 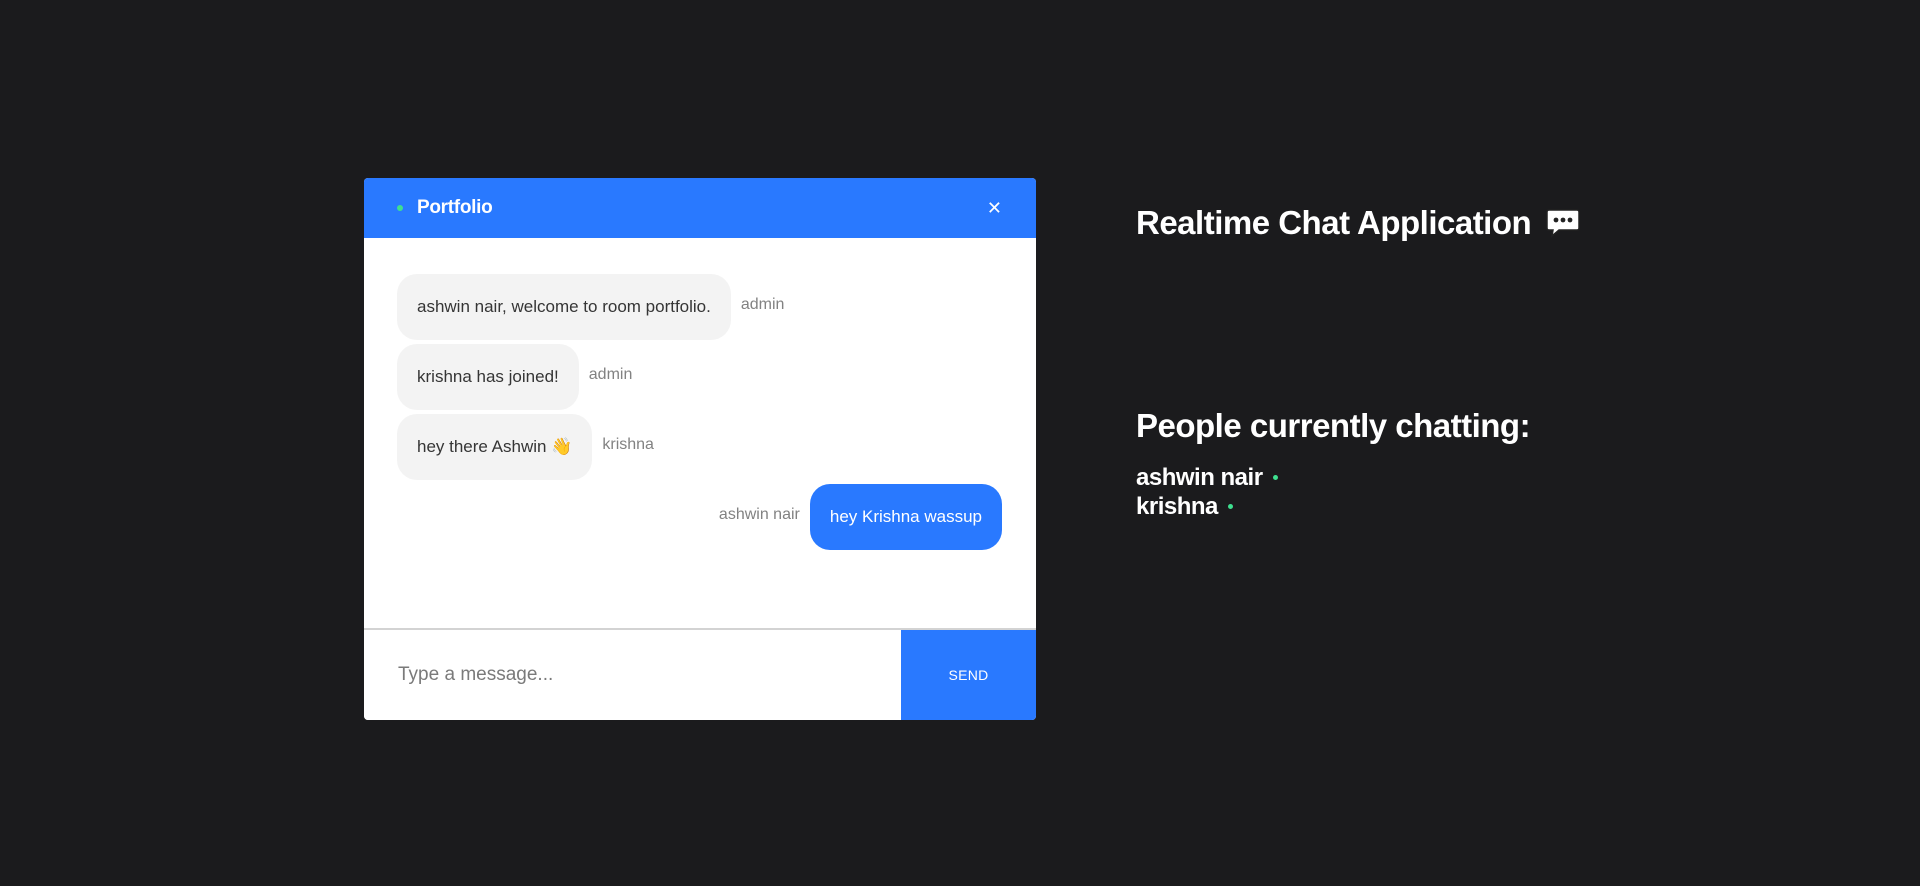 What do you see at coordinates (699, 377) in the screenshot?
I see `message-row: krishna has joined! admin` at bounding box center [699, 377].